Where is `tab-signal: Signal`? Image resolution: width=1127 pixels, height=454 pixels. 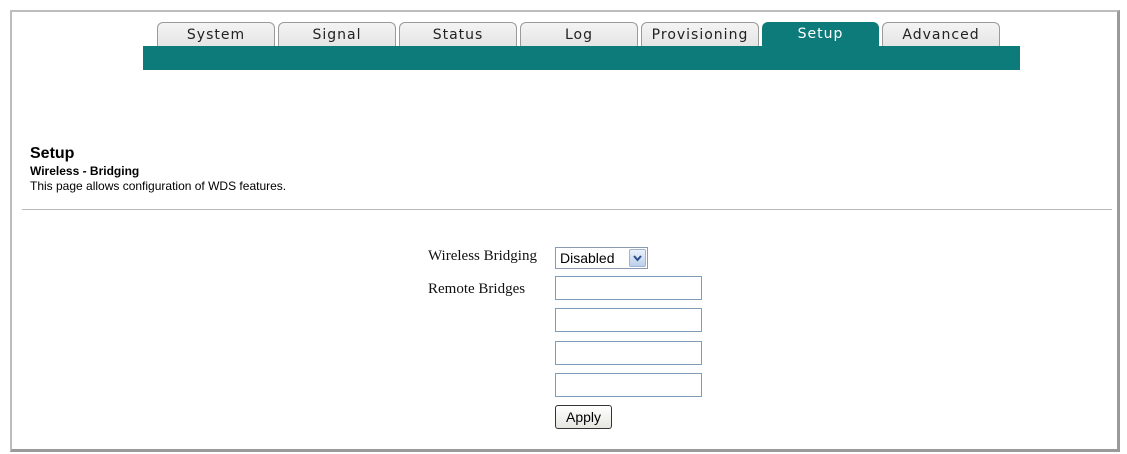 tab-signal: Signal is located at coordinates (337, 34).